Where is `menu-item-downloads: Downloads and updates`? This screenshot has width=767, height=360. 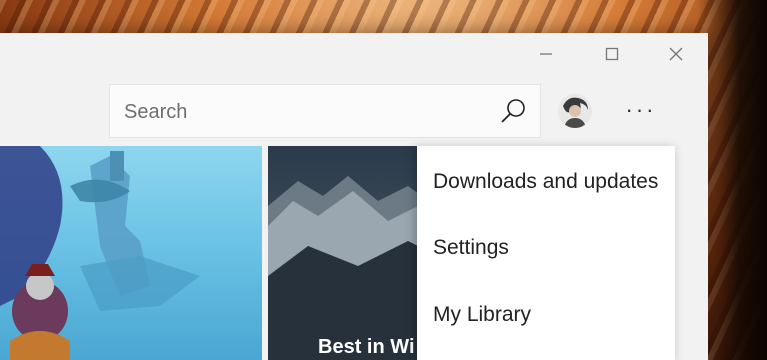 menu-item-downloads: Downloads and updates is located at coordinates (545, 182).